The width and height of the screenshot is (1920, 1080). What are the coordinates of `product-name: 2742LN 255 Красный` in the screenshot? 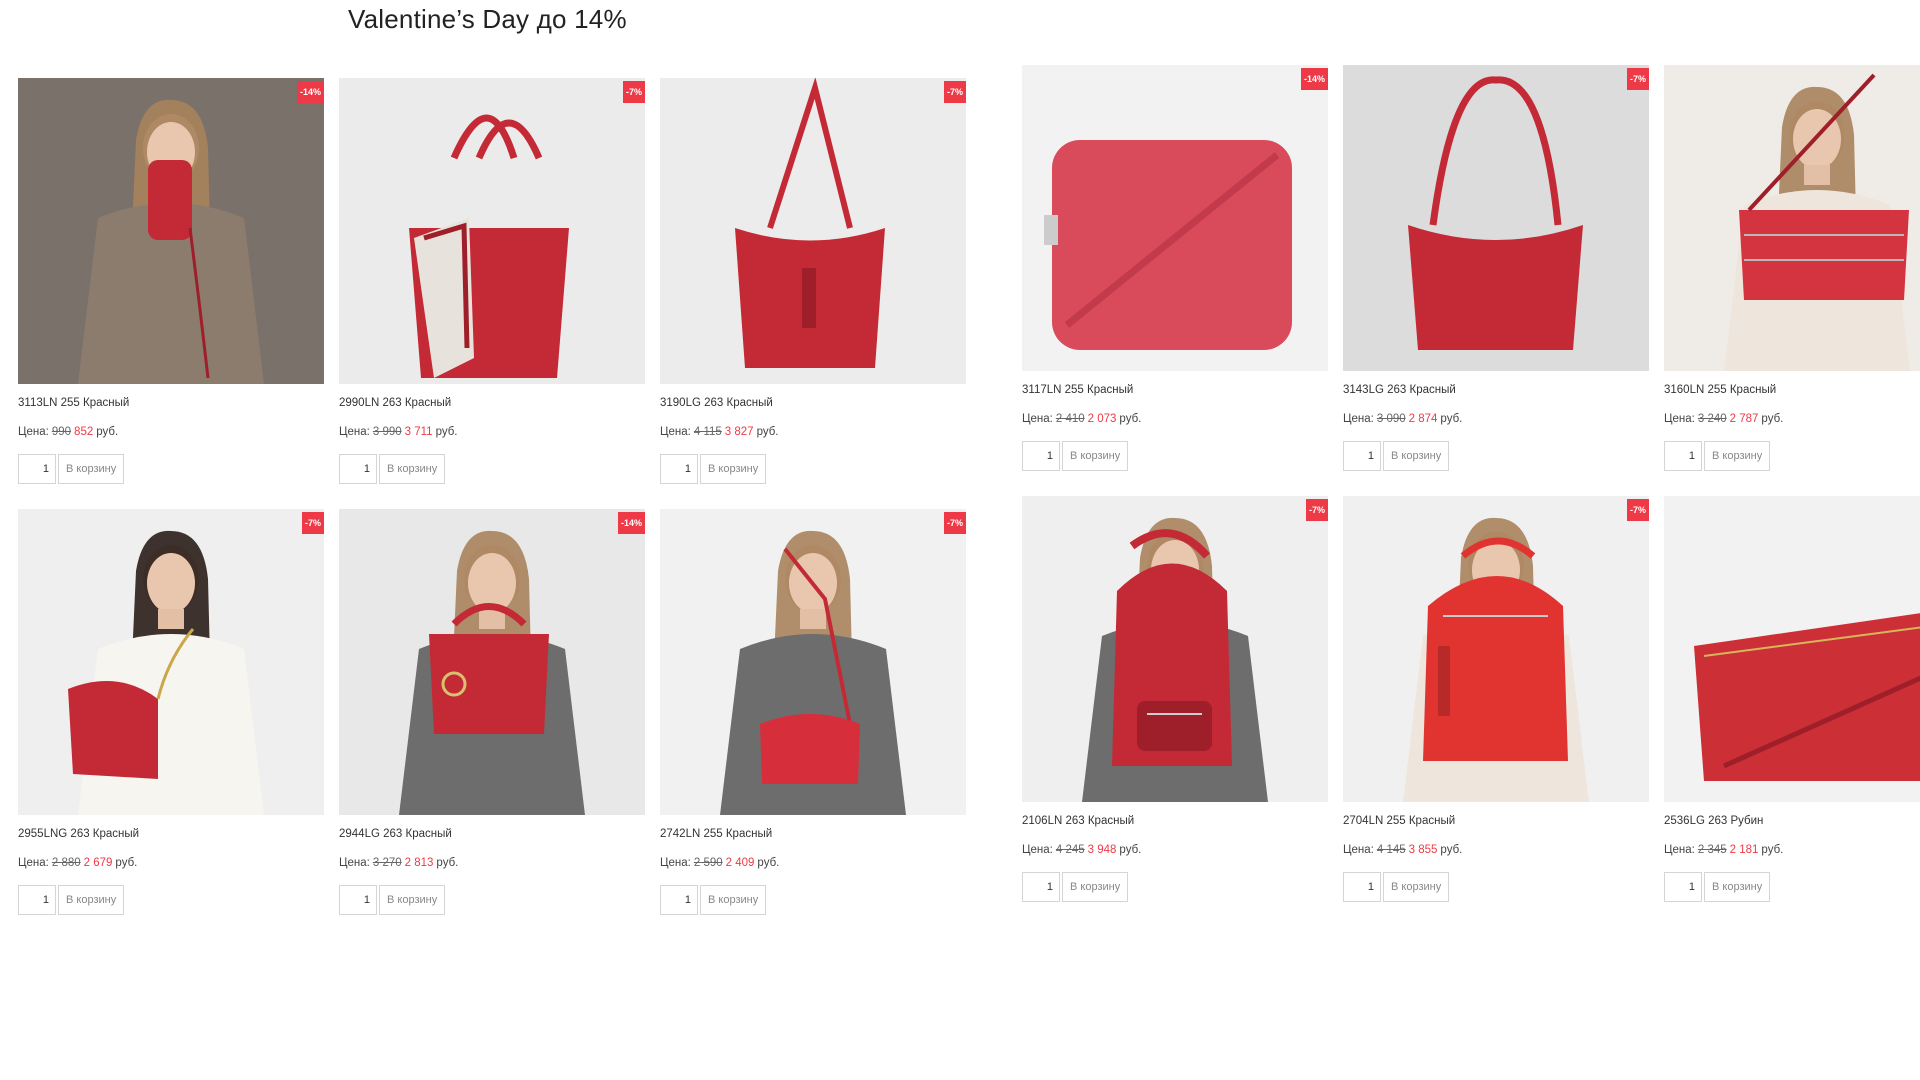 It's located at (813, 834).